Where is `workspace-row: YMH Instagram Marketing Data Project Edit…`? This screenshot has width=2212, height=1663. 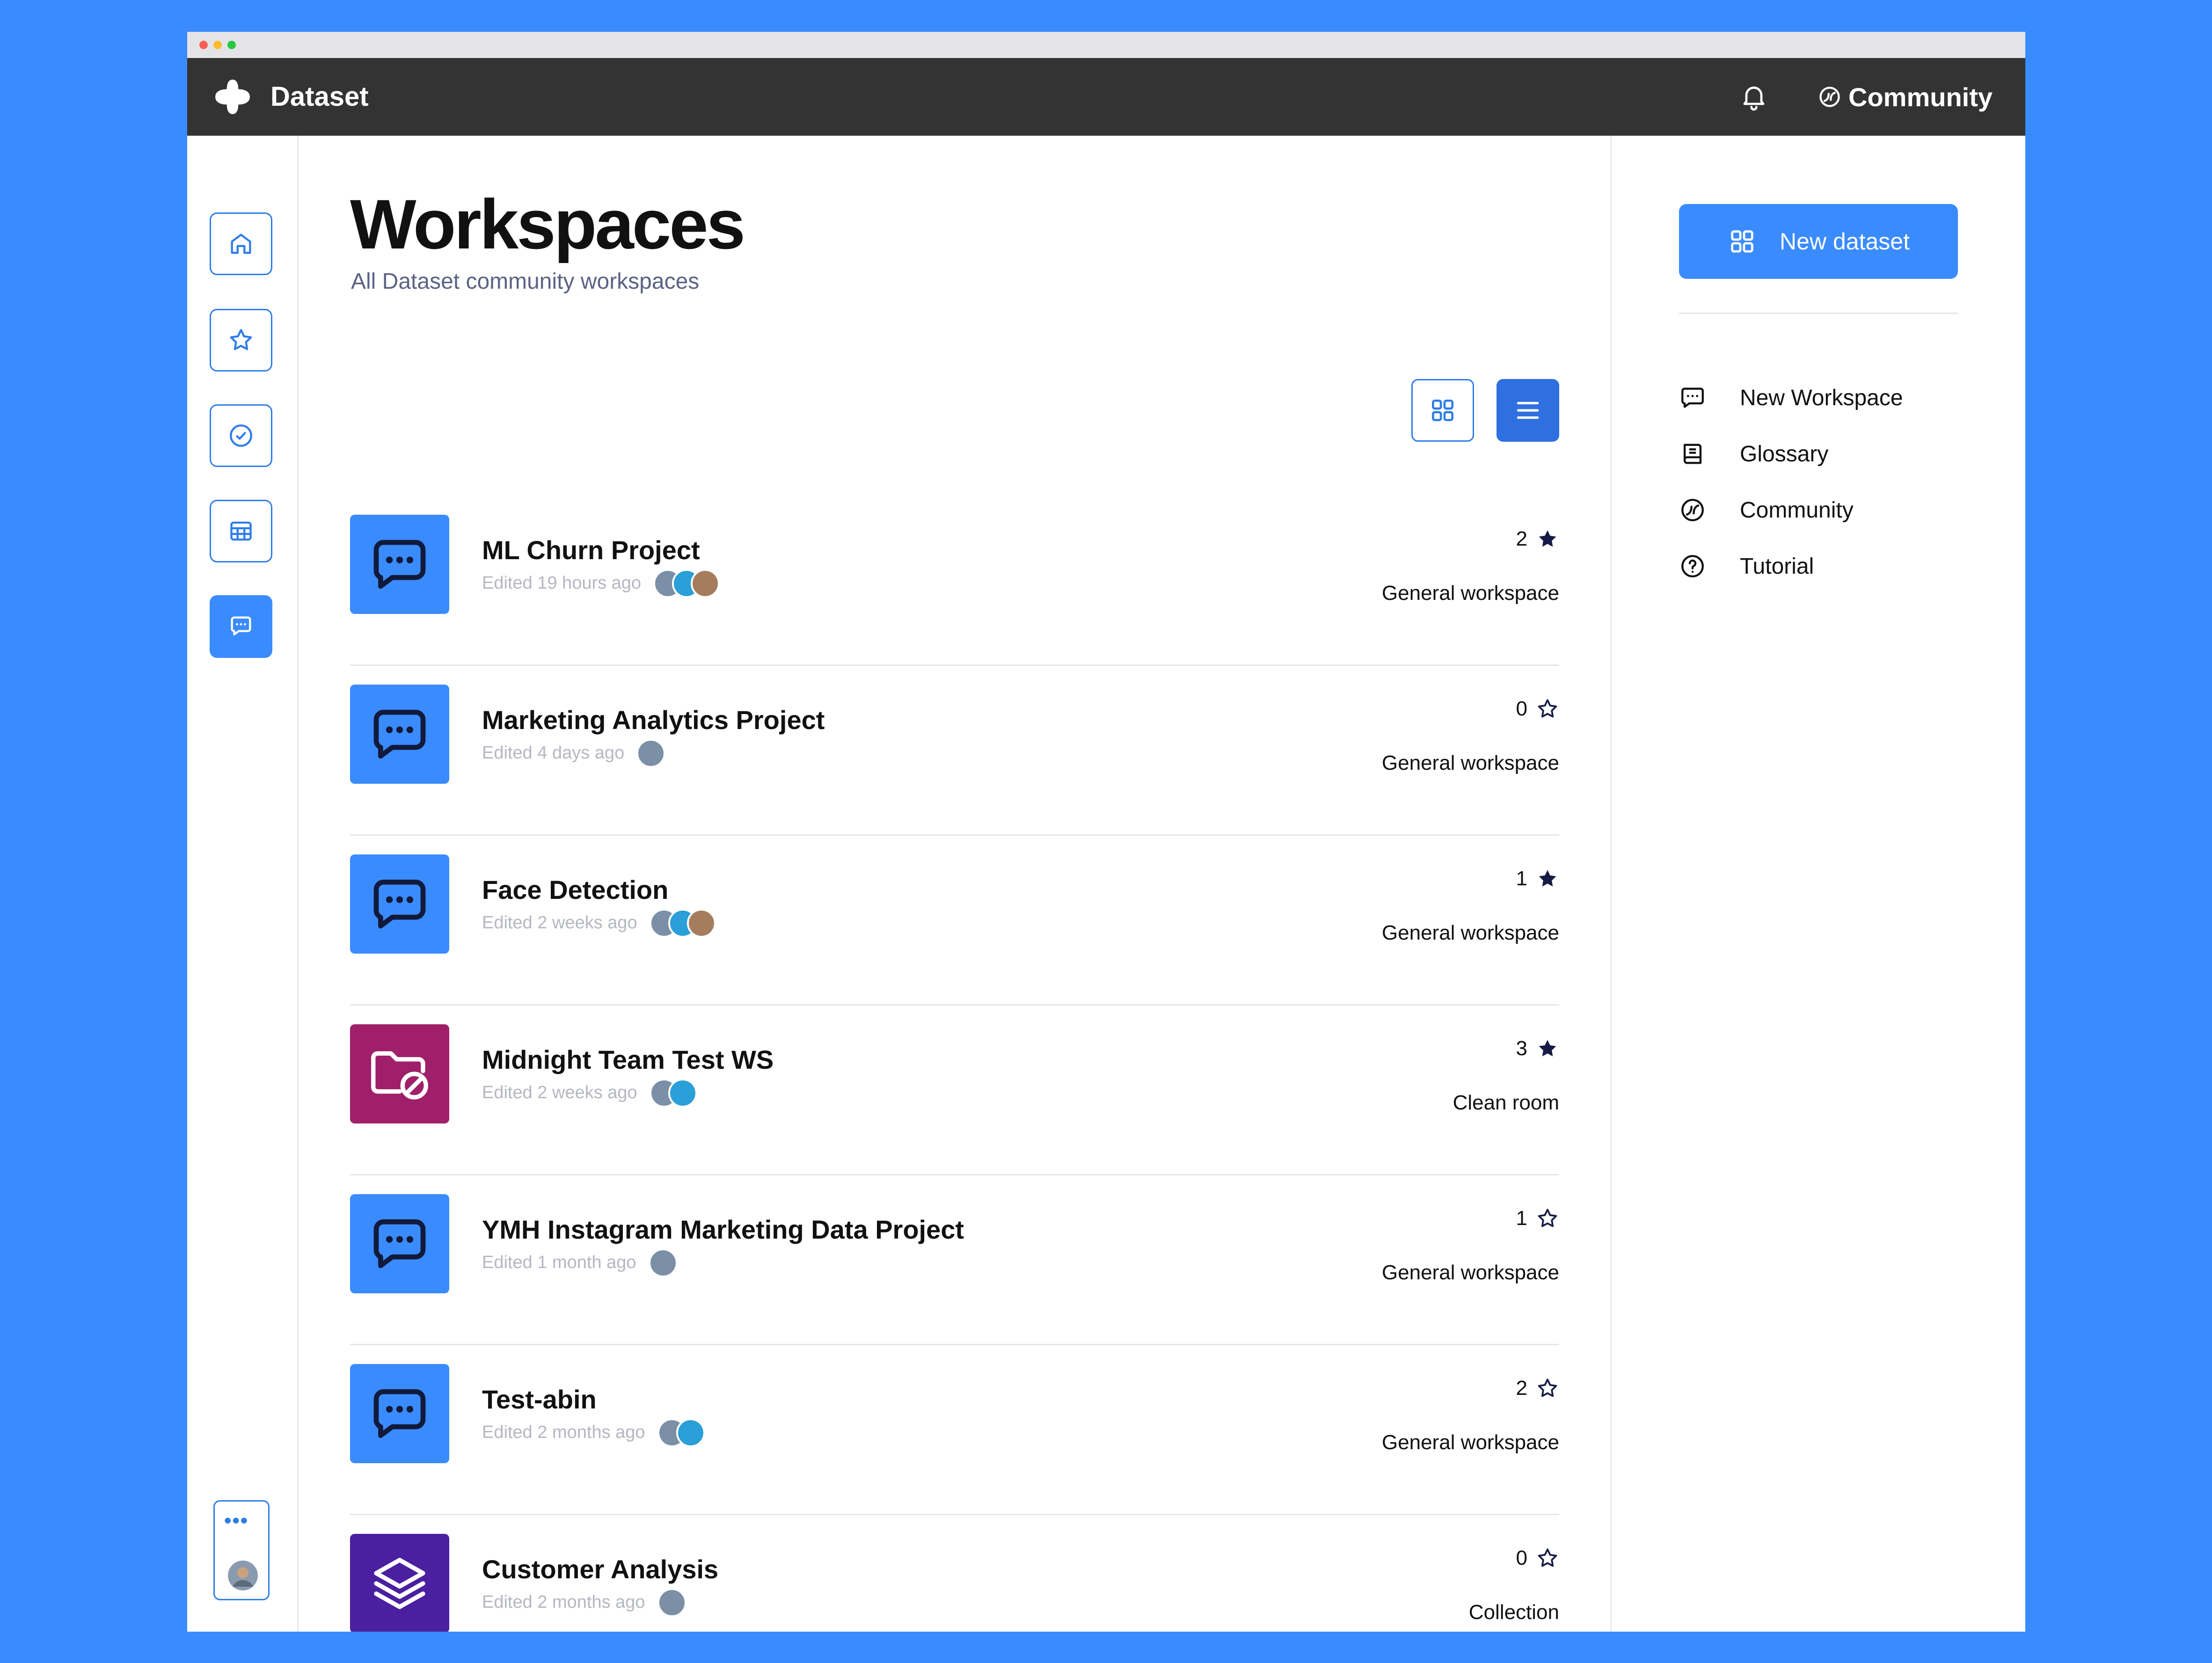
workspace-row: YMH Instagram Marketing Data Project Edit… is located at coordinates (954, 1260).